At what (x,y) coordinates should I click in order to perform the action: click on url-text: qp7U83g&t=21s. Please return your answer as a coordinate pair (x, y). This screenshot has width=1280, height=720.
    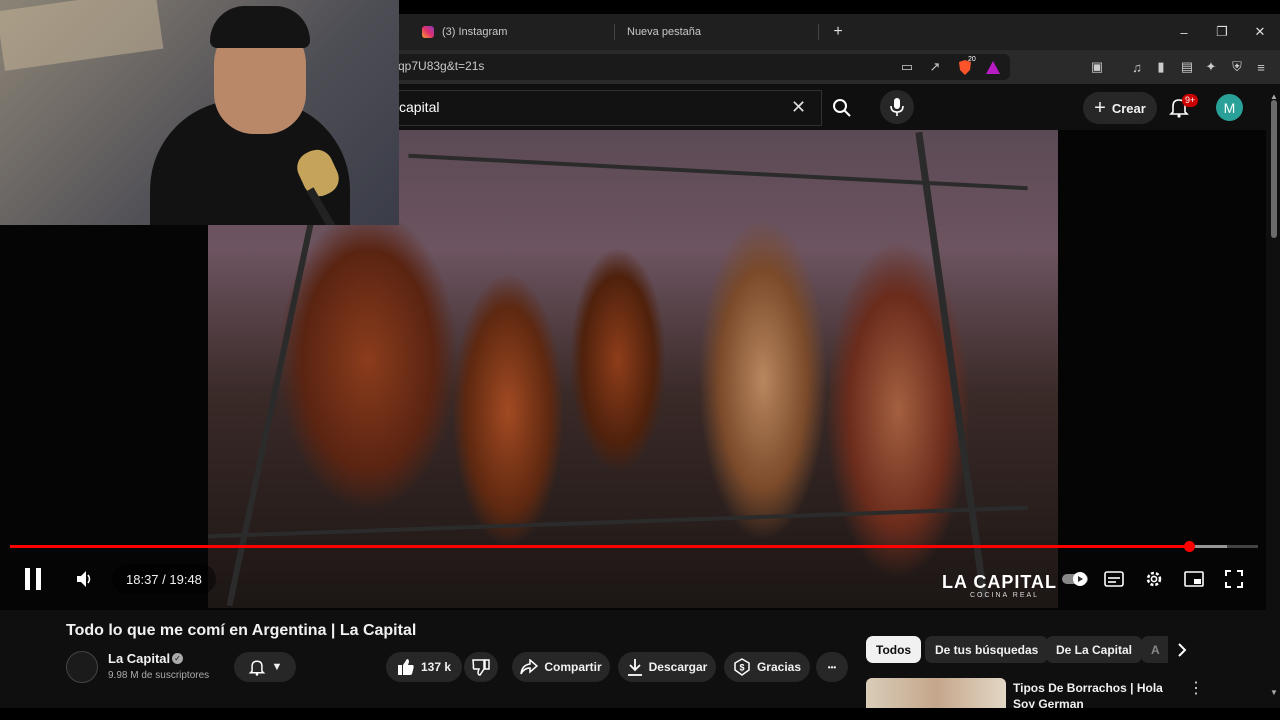
    Looking at the image, I should click on (441, 66).